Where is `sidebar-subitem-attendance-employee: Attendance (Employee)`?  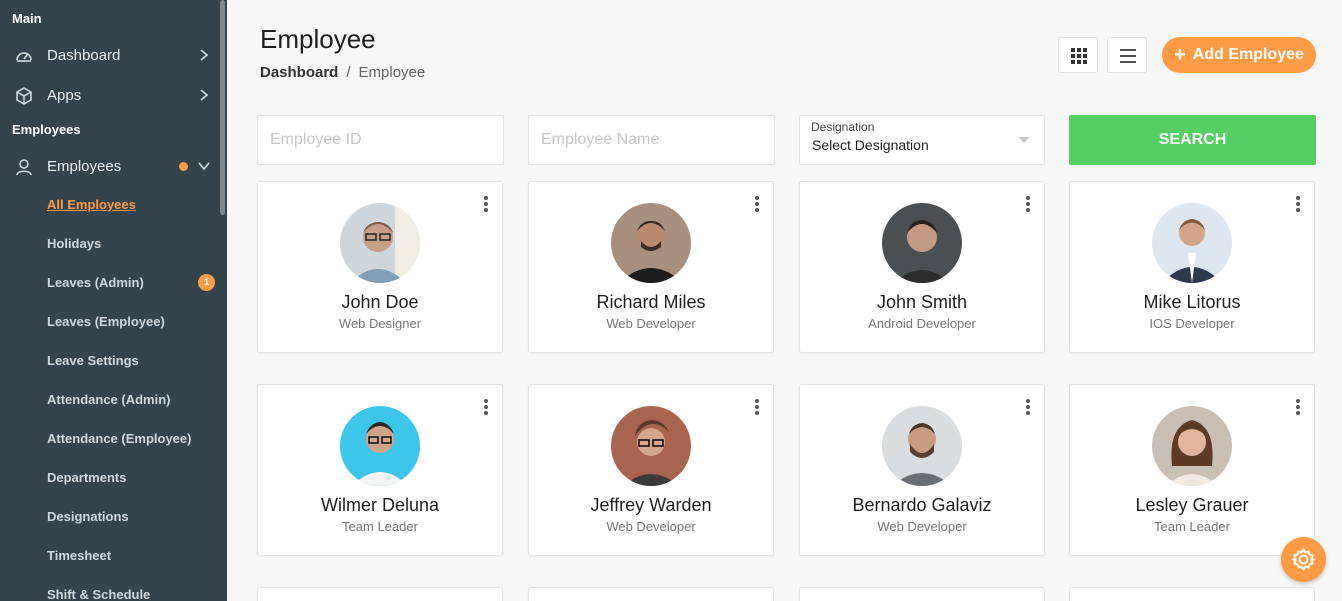
sidebar-subitem-attendance-employee: Attendance (Employee) is located at coordinates (119, 438).